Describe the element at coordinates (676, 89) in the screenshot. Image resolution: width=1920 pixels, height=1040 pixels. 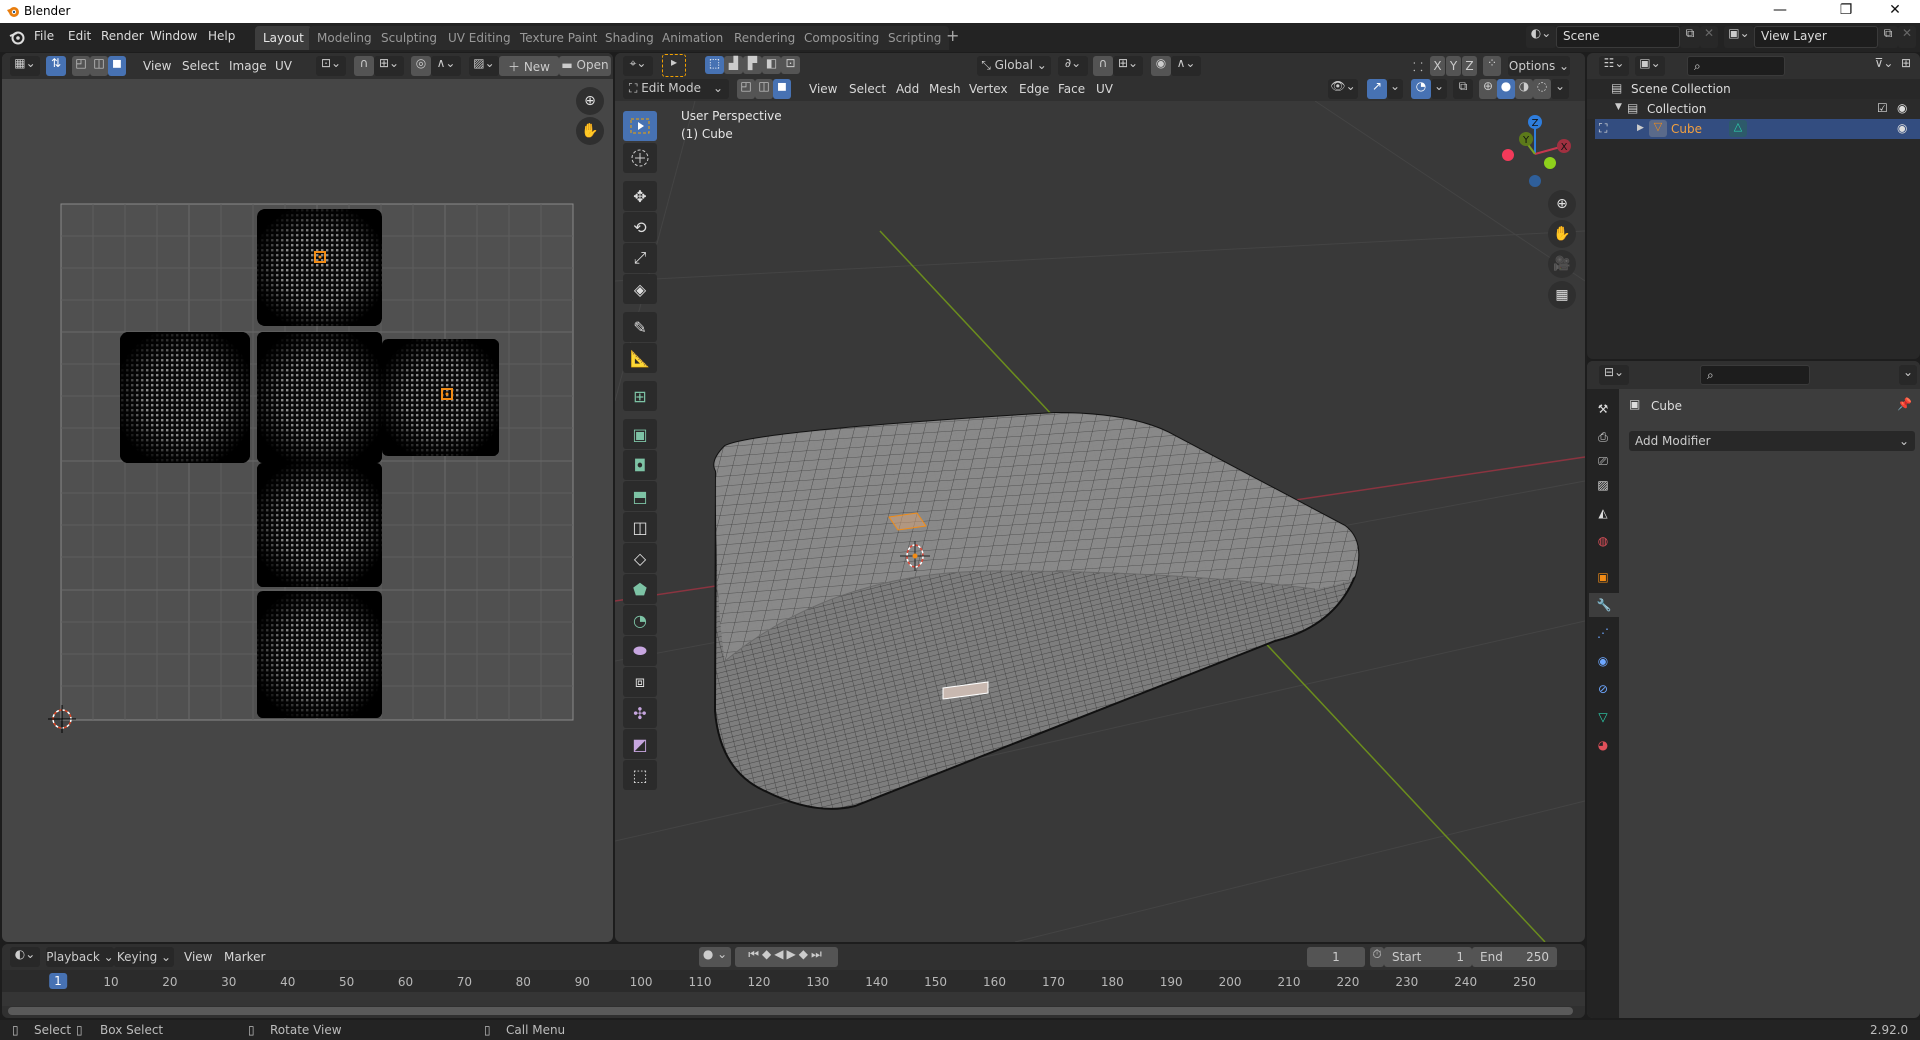
I see `mode-dropdown: ⛶ Edit Mode ⌄` at that location.